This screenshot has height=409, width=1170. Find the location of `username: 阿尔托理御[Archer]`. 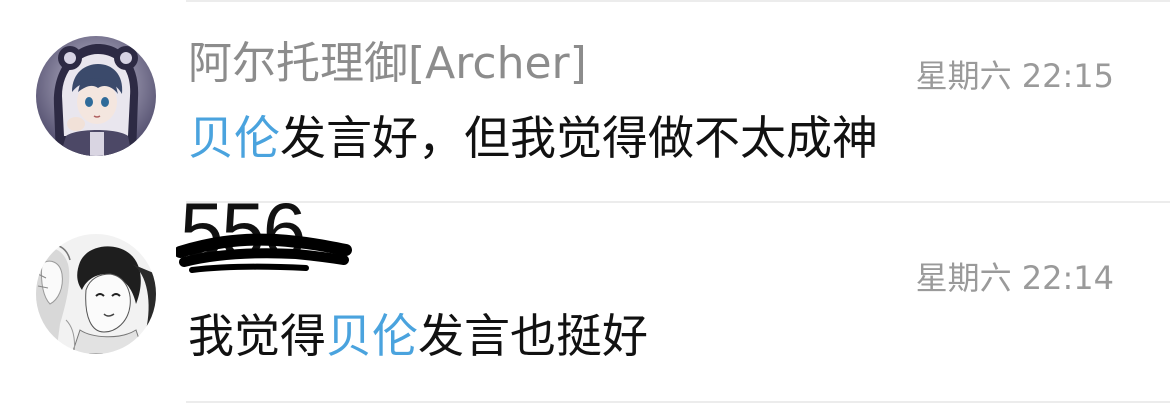

username: 阿尔托理御[Archer] is located at coordinates (387, 64).